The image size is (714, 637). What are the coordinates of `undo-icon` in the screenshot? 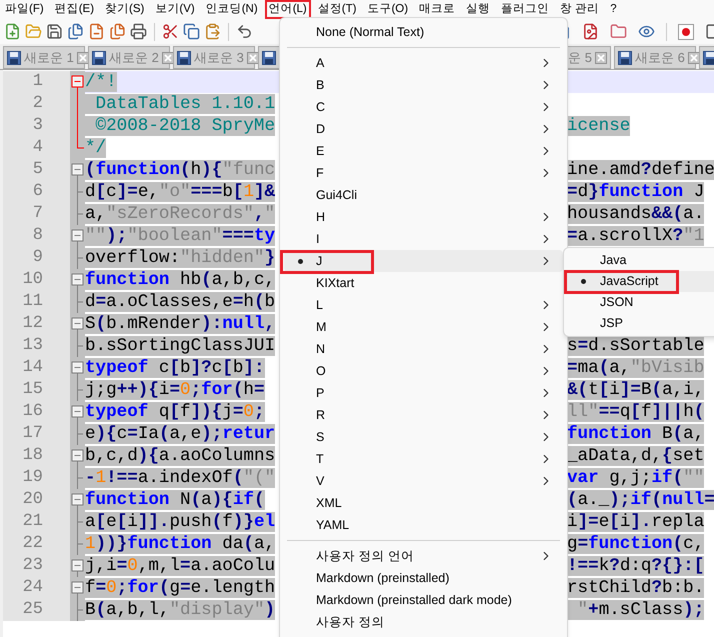 It's located at (244, 31).